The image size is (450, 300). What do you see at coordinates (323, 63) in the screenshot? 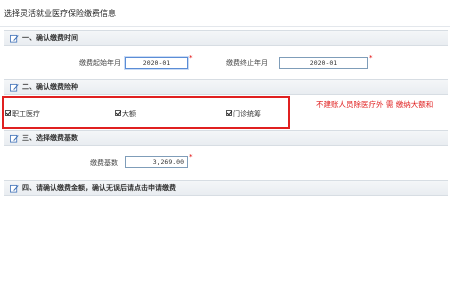
I see `end-month-input: 2020-01` at bounding box center [323, 63].